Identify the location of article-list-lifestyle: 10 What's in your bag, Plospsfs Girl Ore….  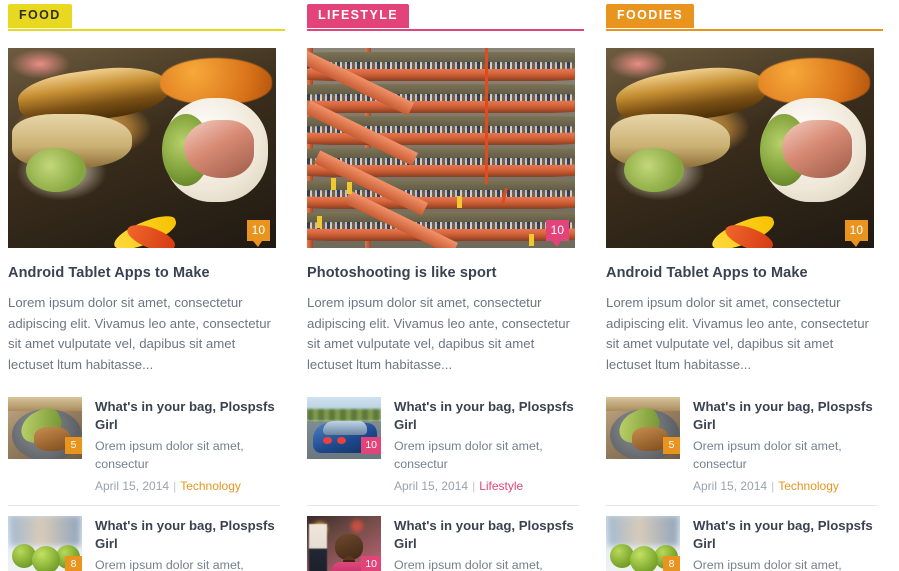
(443, 484).